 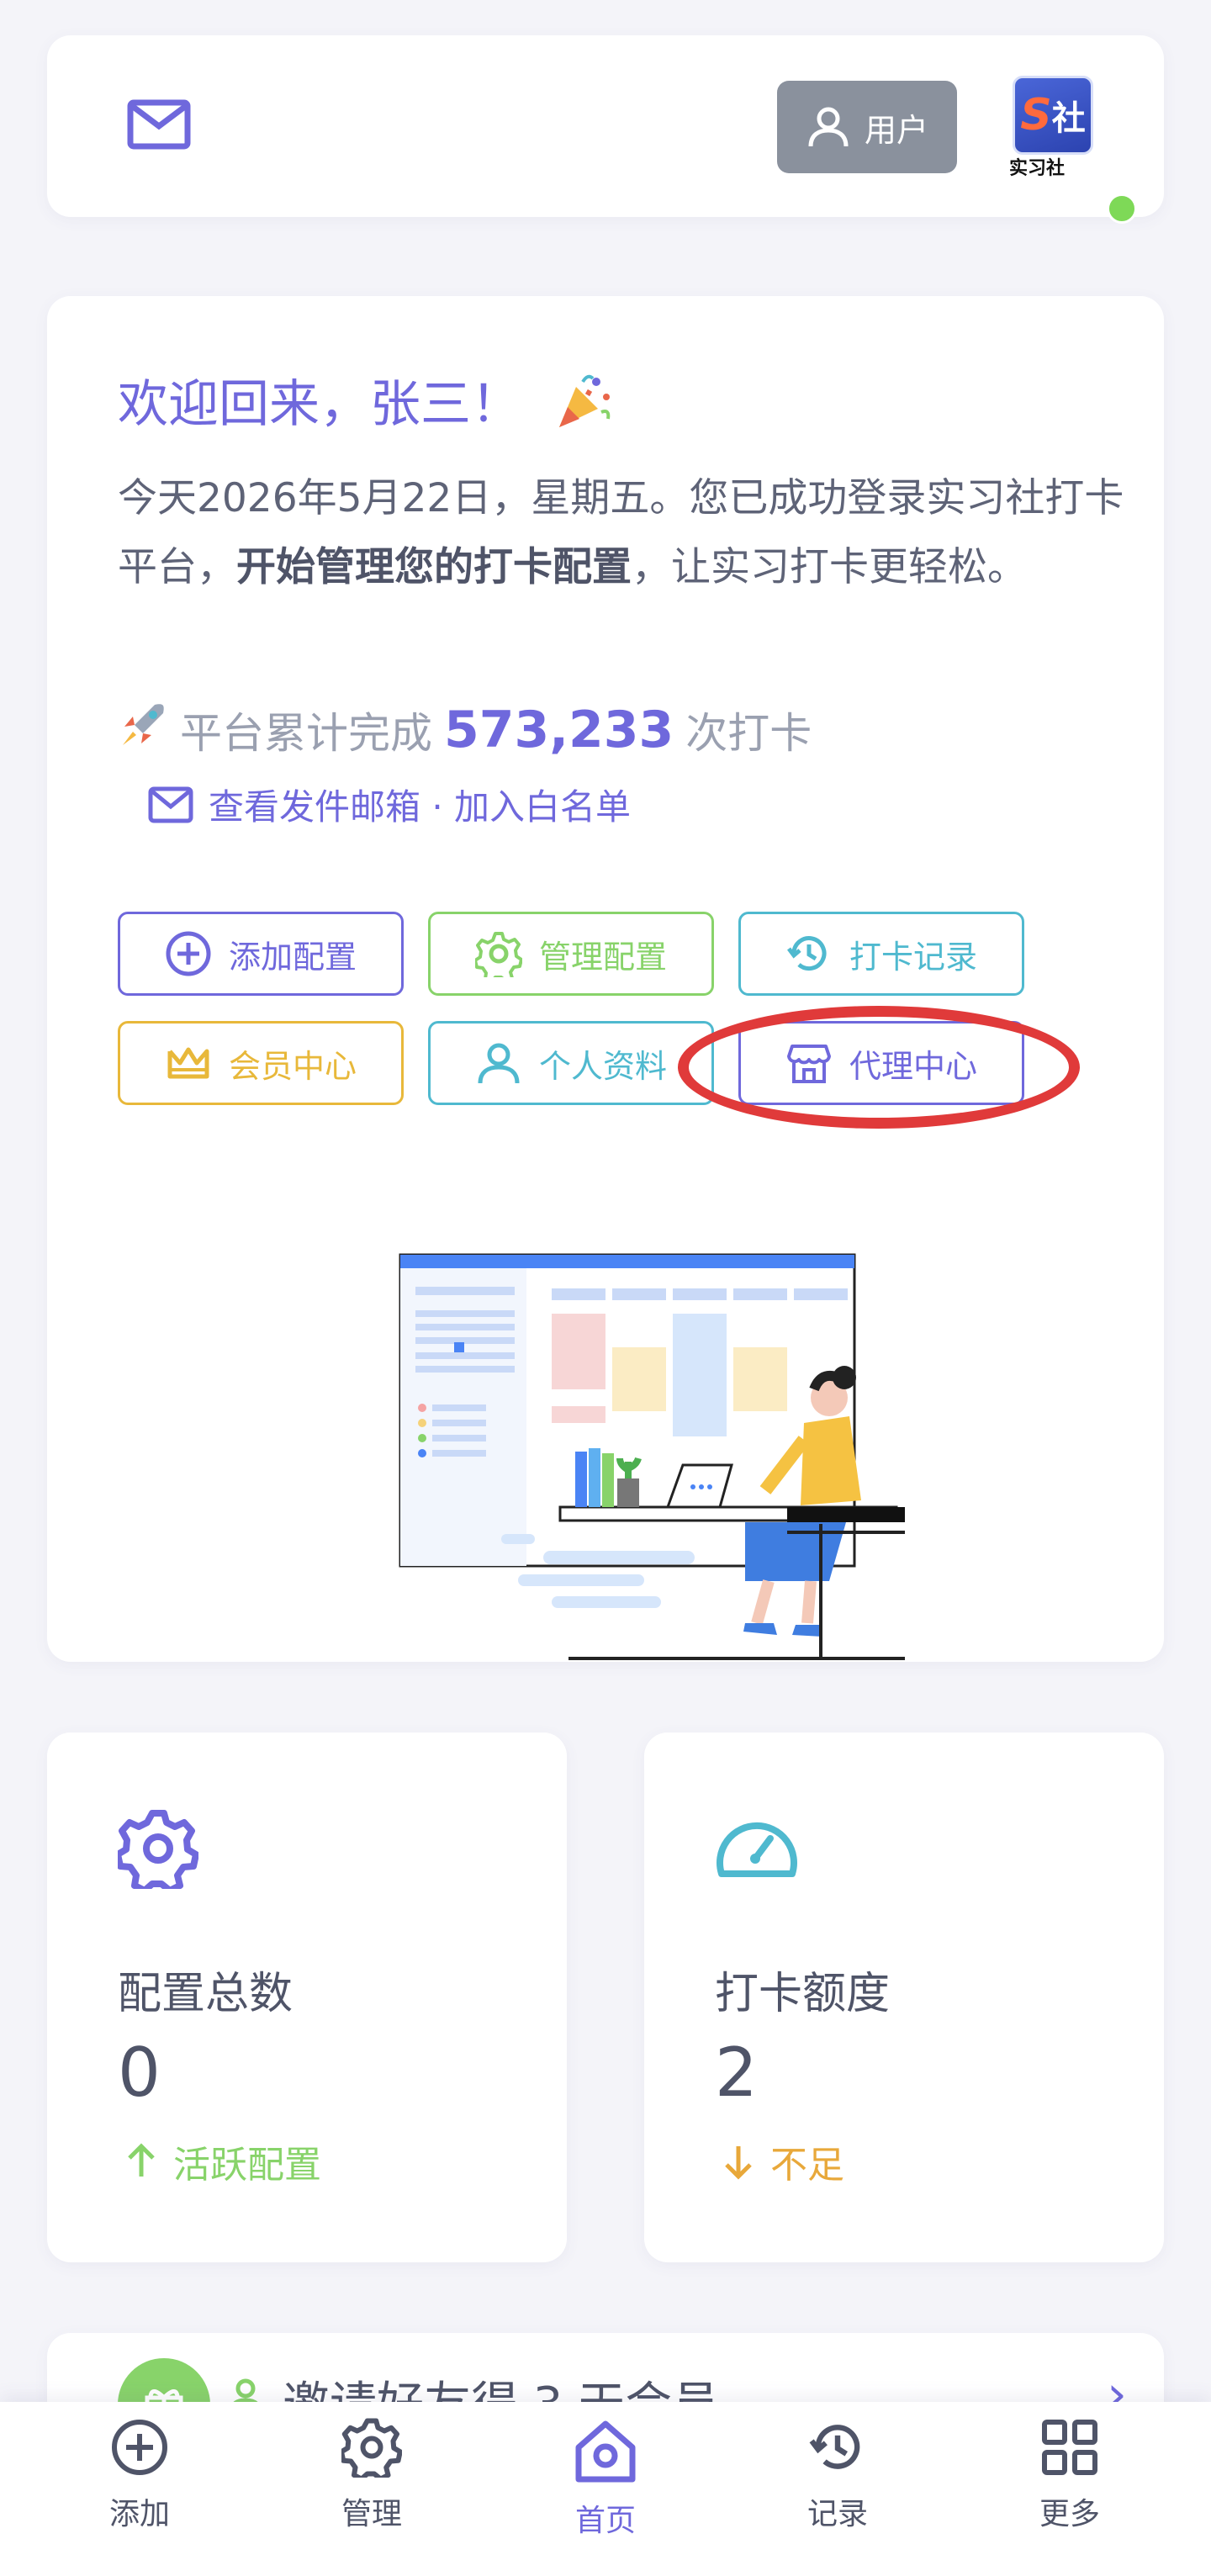 What do you see at coordinates (140, 2488) in the screenshot?
I see `nav-add: 添加` at bounding box center [140, 2488].